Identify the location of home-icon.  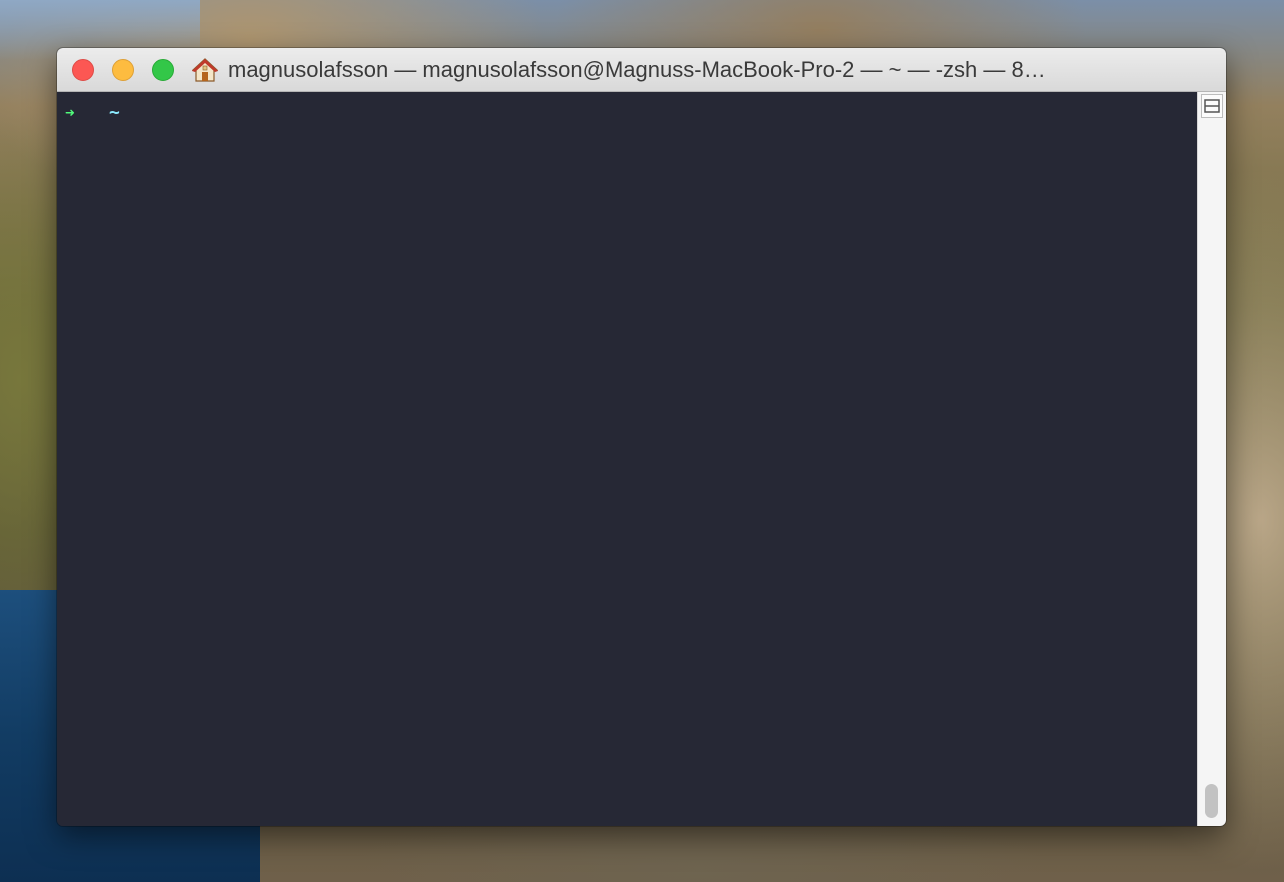
(205, 70).